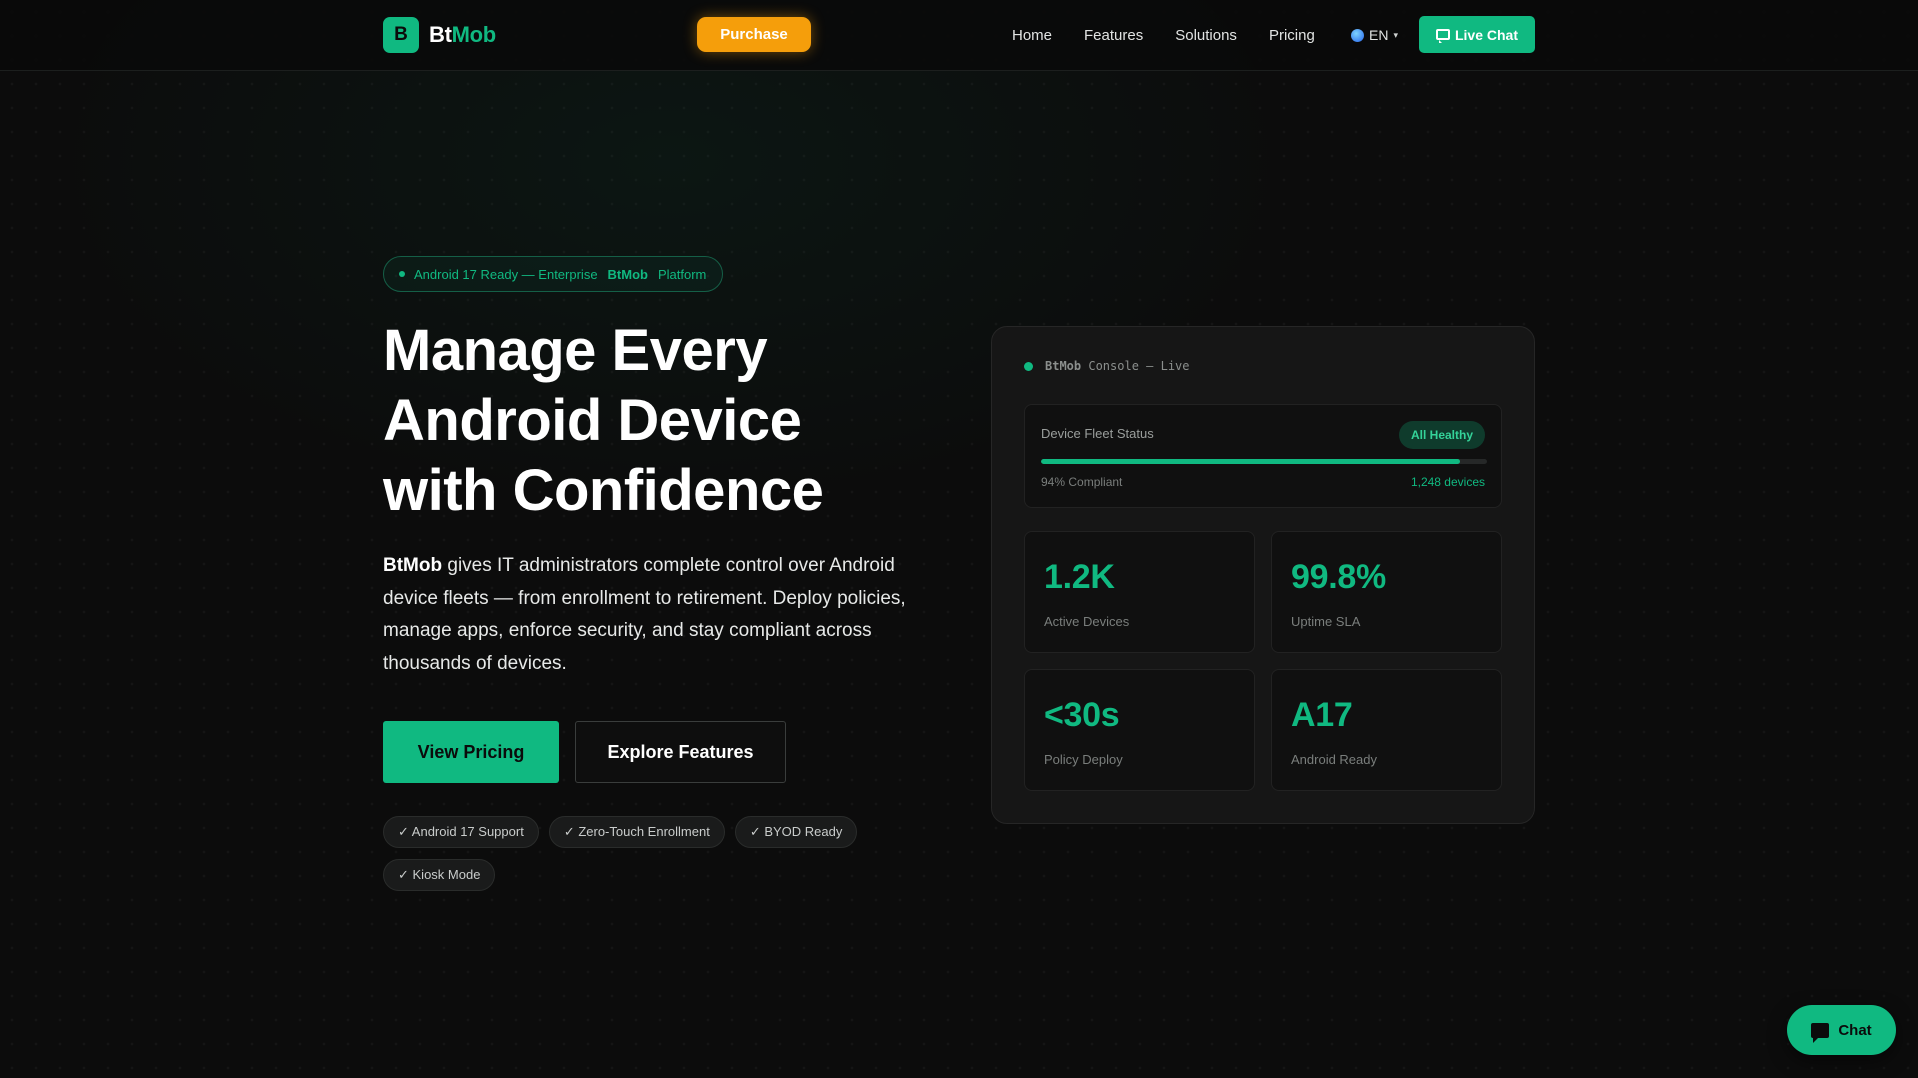  What do you see at coordinates (575, 350) in the screenshot?
I see `hero-title-line-1: Manage Every` at bounding box center [575, 350].